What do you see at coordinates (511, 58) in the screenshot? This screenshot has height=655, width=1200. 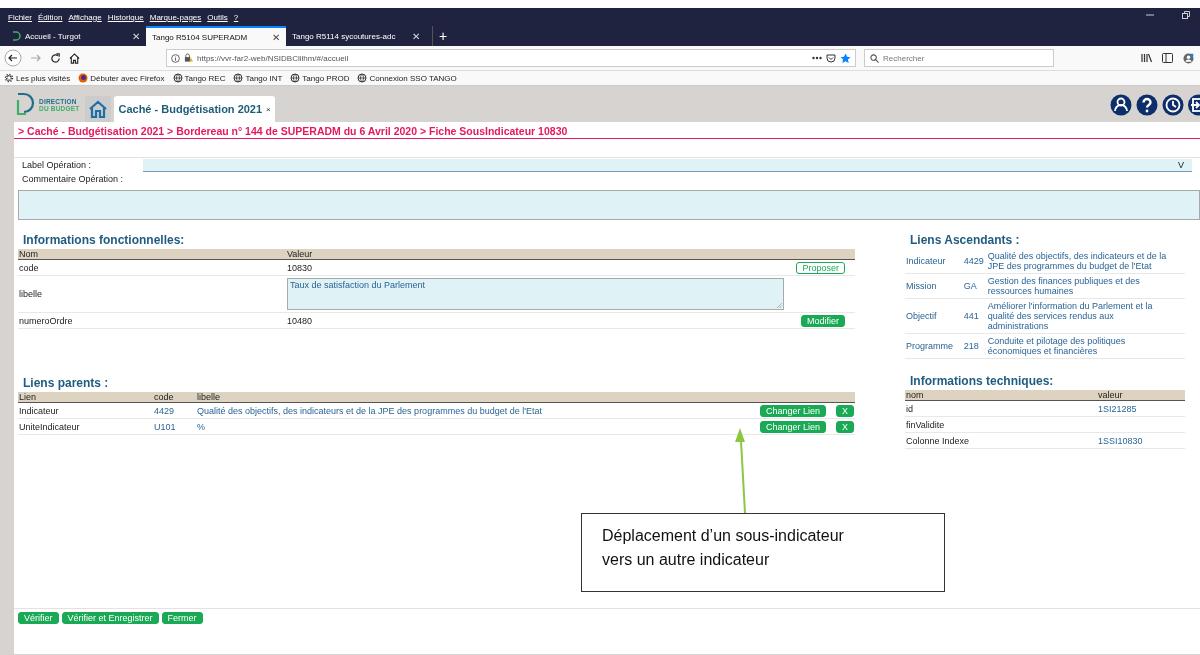 I see `address-bar: https://vvr-far2-web/NSIDBClilhm/#/accueil` at bounding box center [511, 58].